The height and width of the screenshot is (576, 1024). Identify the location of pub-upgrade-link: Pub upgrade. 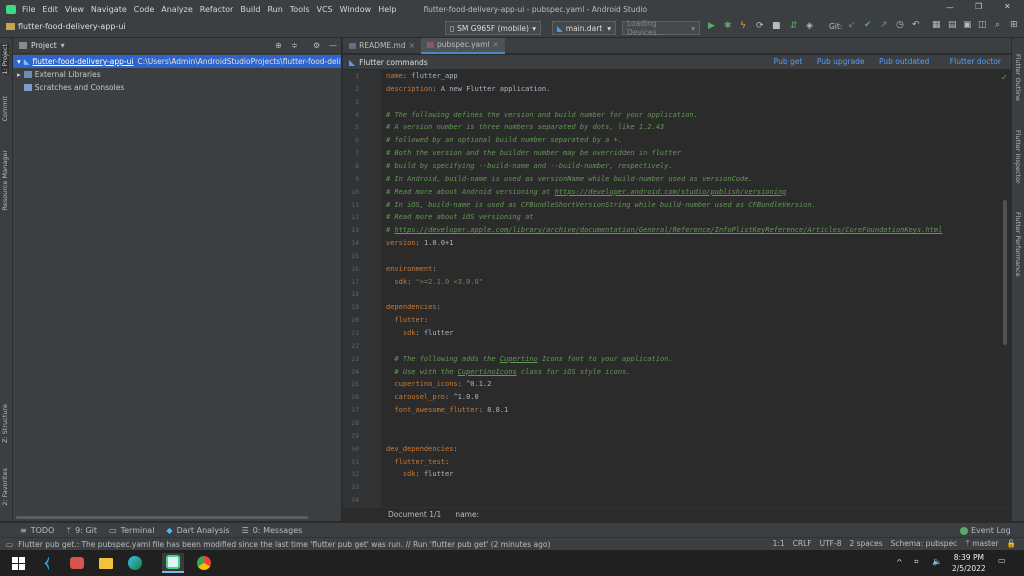
(841, 61).